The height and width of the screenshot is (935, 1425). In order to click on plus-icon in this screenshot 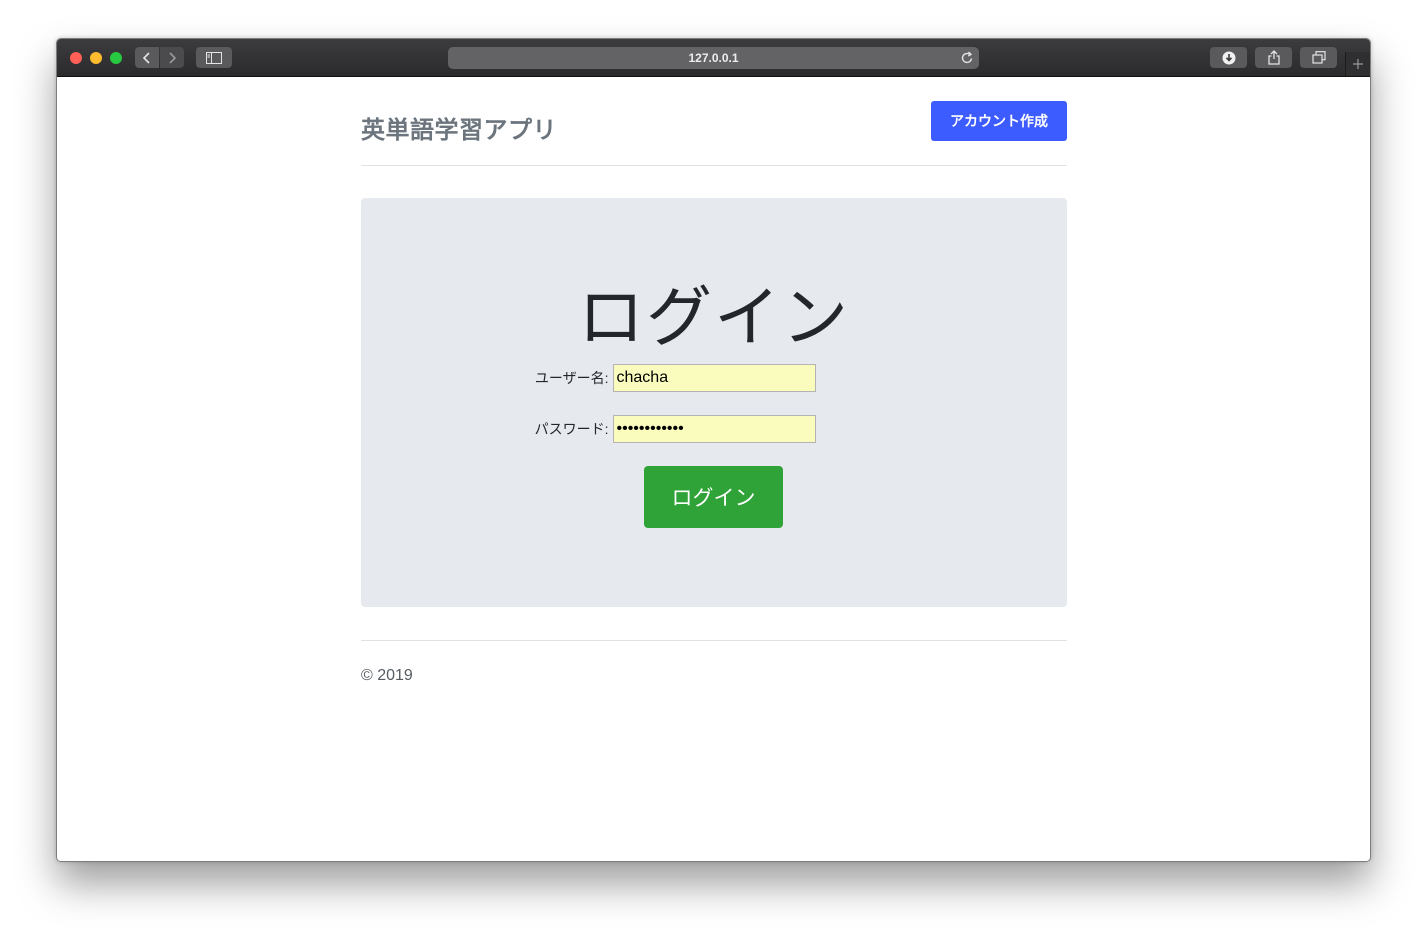, I will do `click(1358, 64)`.